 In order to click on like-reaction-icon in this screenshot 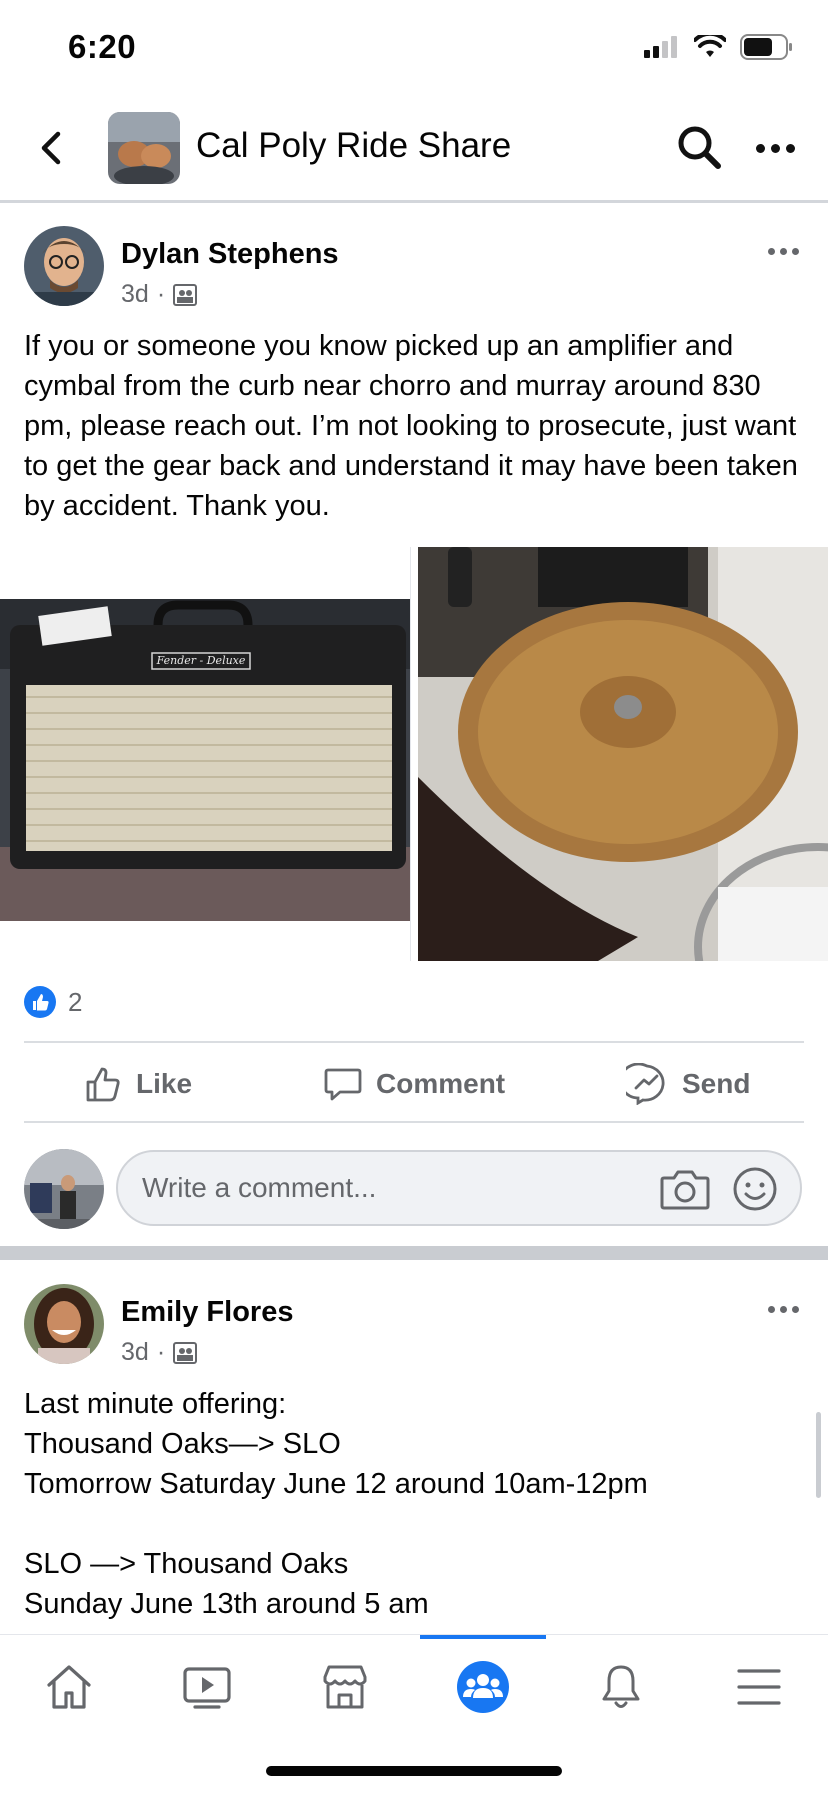, I will do `click(40, 1002)`.